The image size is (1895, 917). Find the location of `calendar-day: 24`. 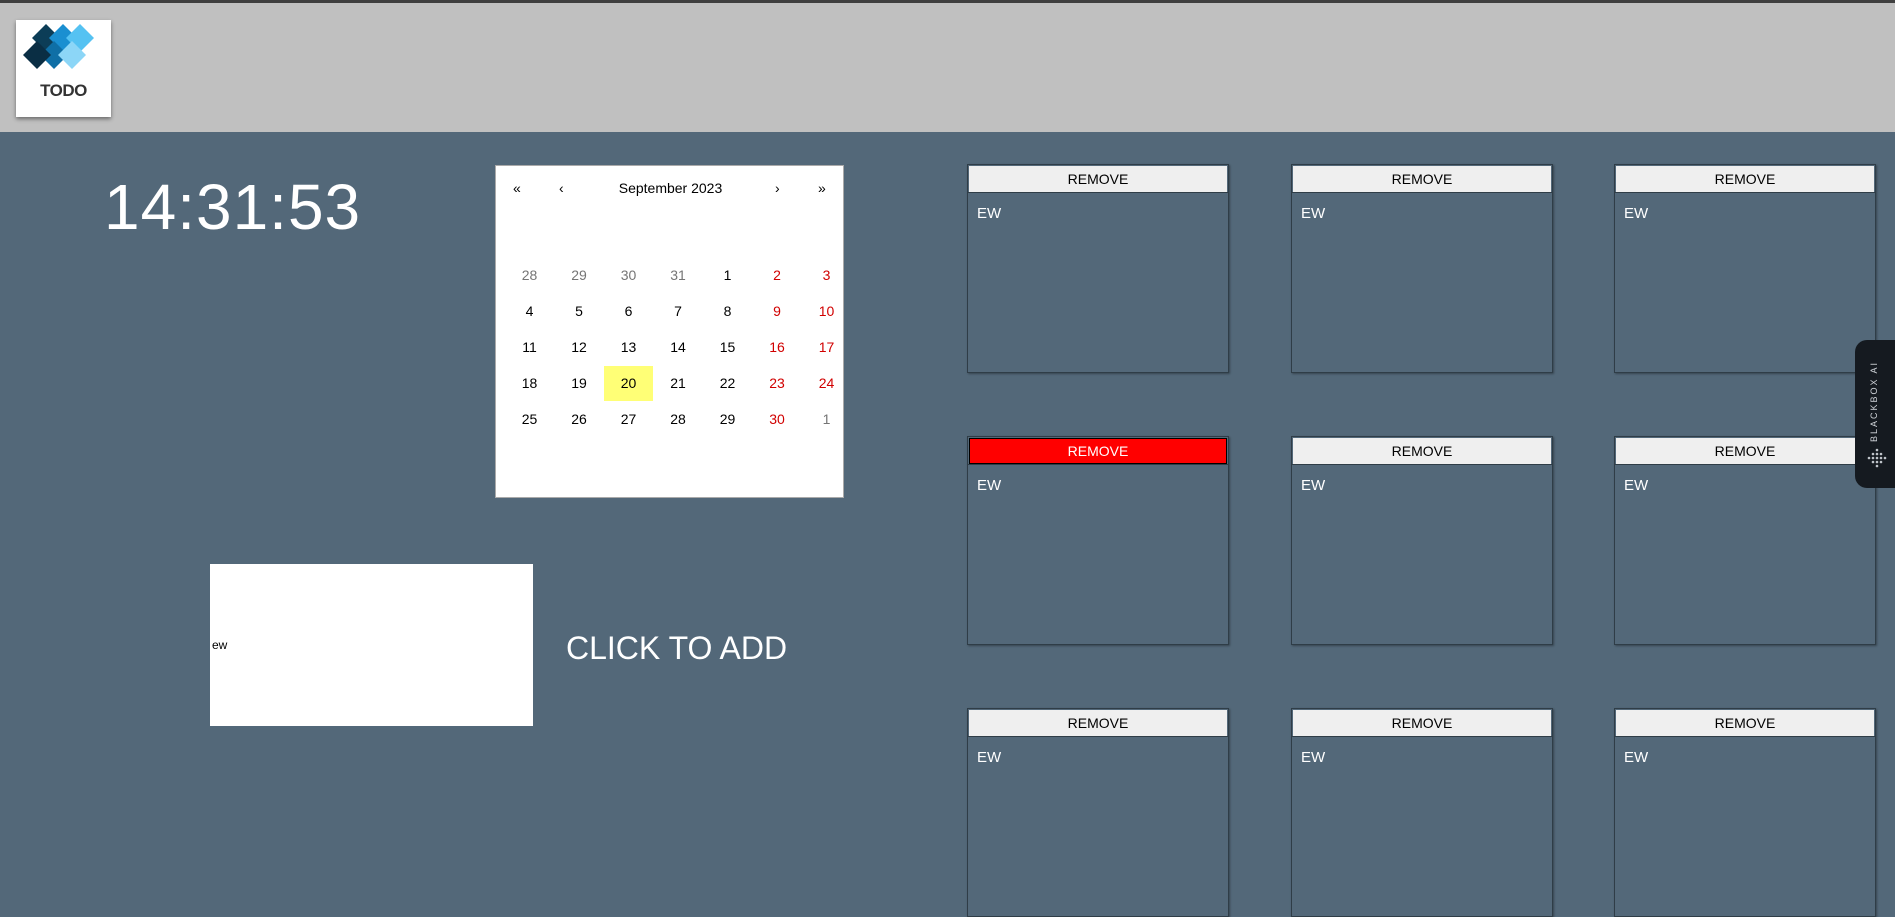

calendar-day: 24 is located at coordinates (826, 383).